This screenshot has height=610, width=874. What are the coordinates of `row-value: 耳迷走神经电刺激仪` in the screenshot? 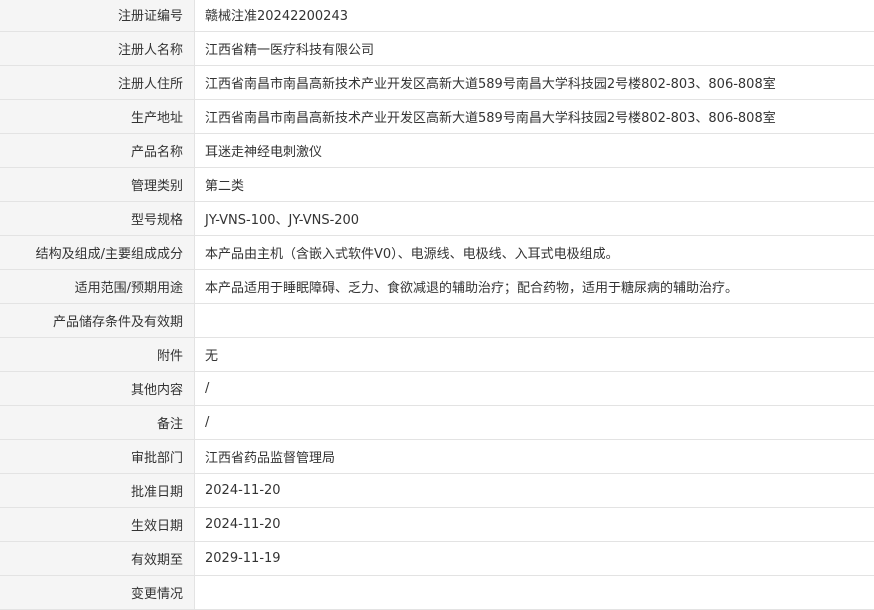 It's located at (534, 151).